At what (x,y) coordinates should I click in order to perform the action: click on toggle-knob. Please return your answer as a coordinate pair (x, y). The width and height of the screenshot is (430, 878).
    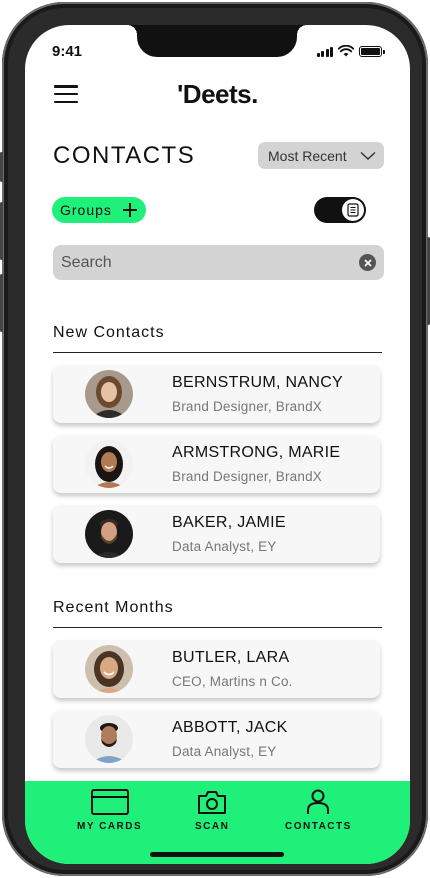
    Looking at the image, I should click on (353, 210).